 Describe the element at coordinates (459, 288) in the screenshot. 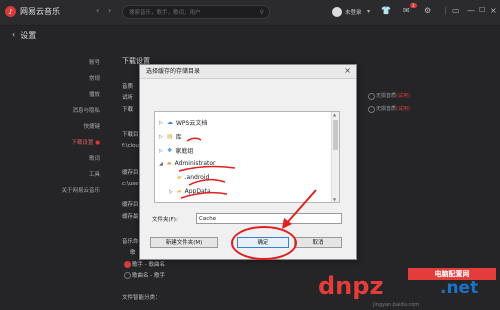

I see `watermark-net: .net` at that location.